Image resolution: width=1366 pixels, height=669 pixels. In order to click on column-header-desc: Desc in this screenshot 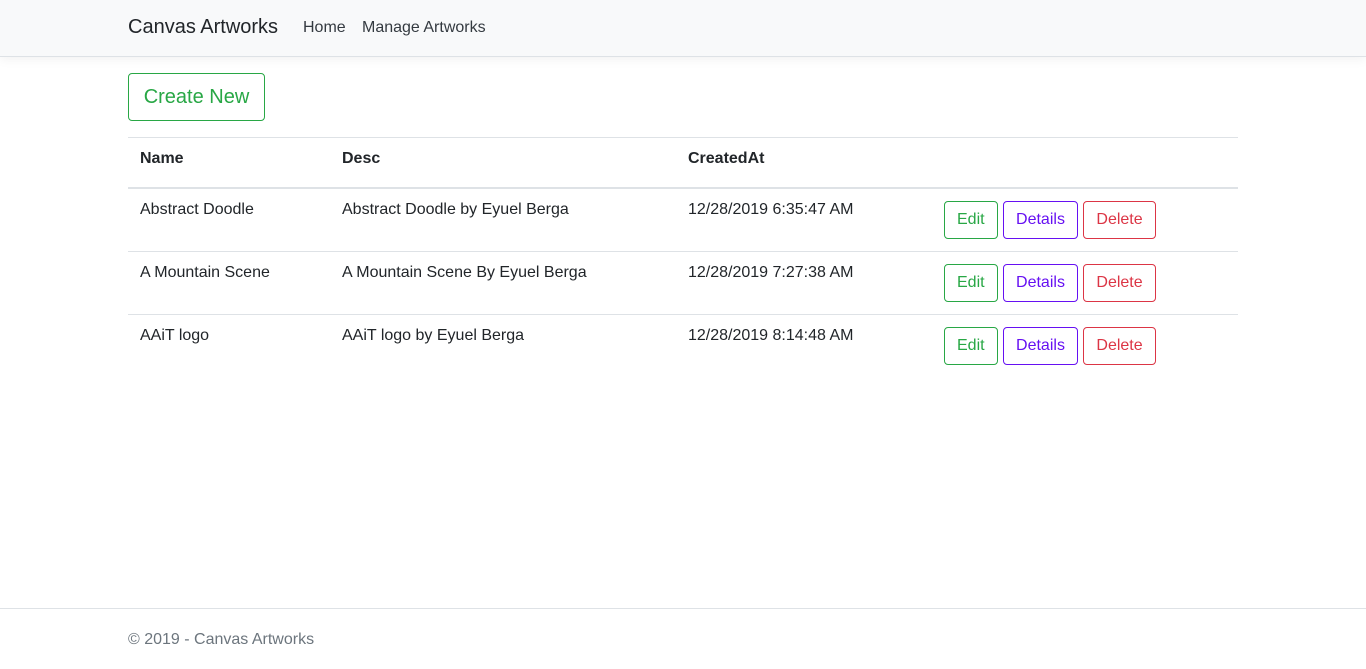, I will do `click(503, 163)`.